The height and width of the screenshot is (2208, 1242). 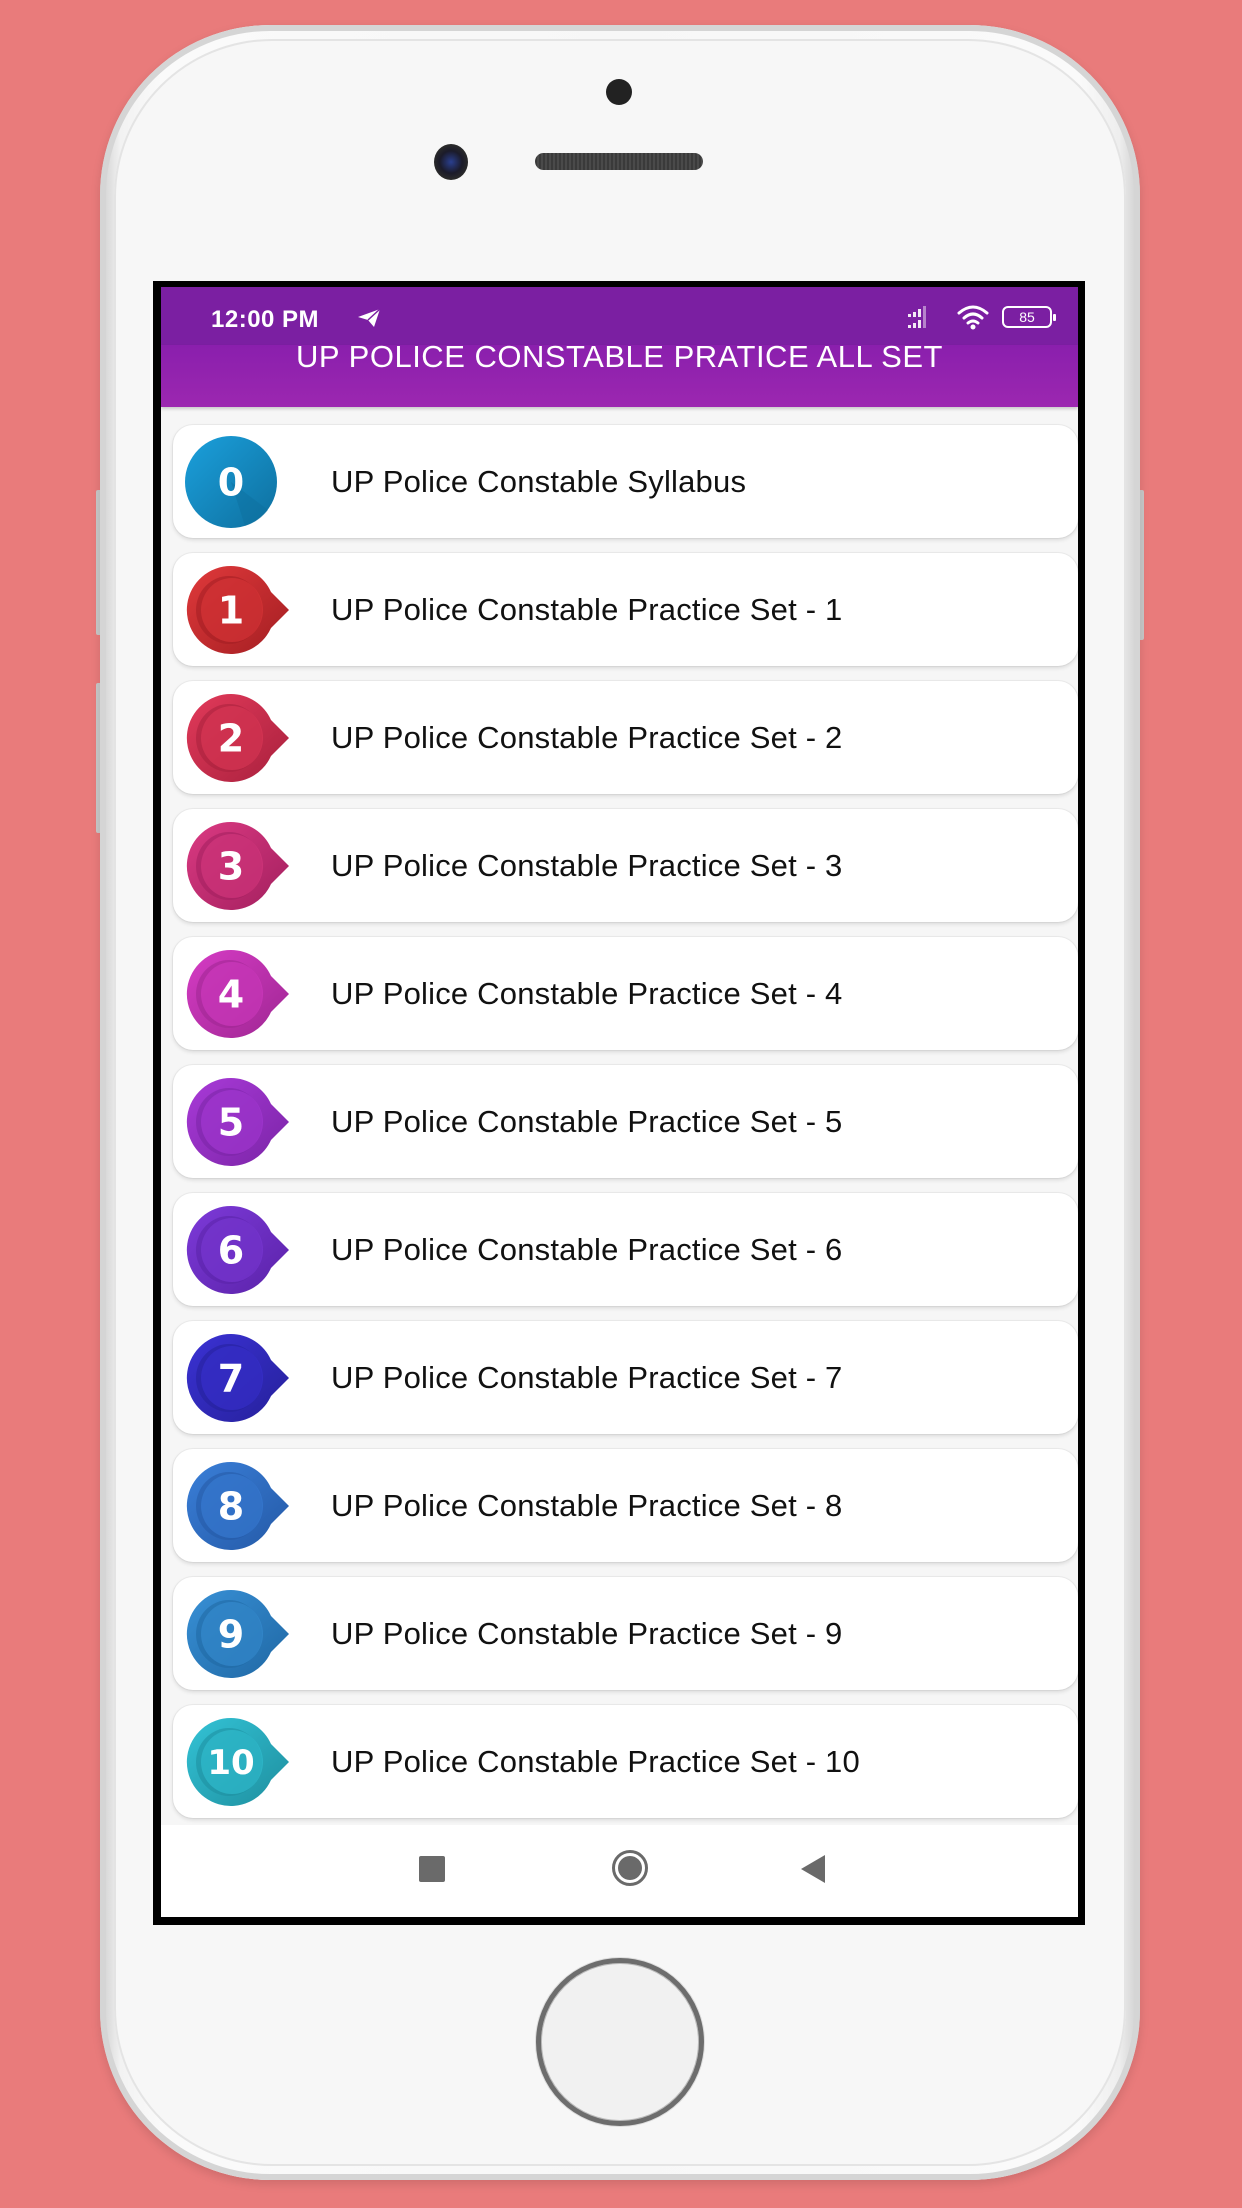 I want to click on app-title-bar: UP POLICE CONSTABLE PRATICE ALL SET, so click(x=619, y=376).